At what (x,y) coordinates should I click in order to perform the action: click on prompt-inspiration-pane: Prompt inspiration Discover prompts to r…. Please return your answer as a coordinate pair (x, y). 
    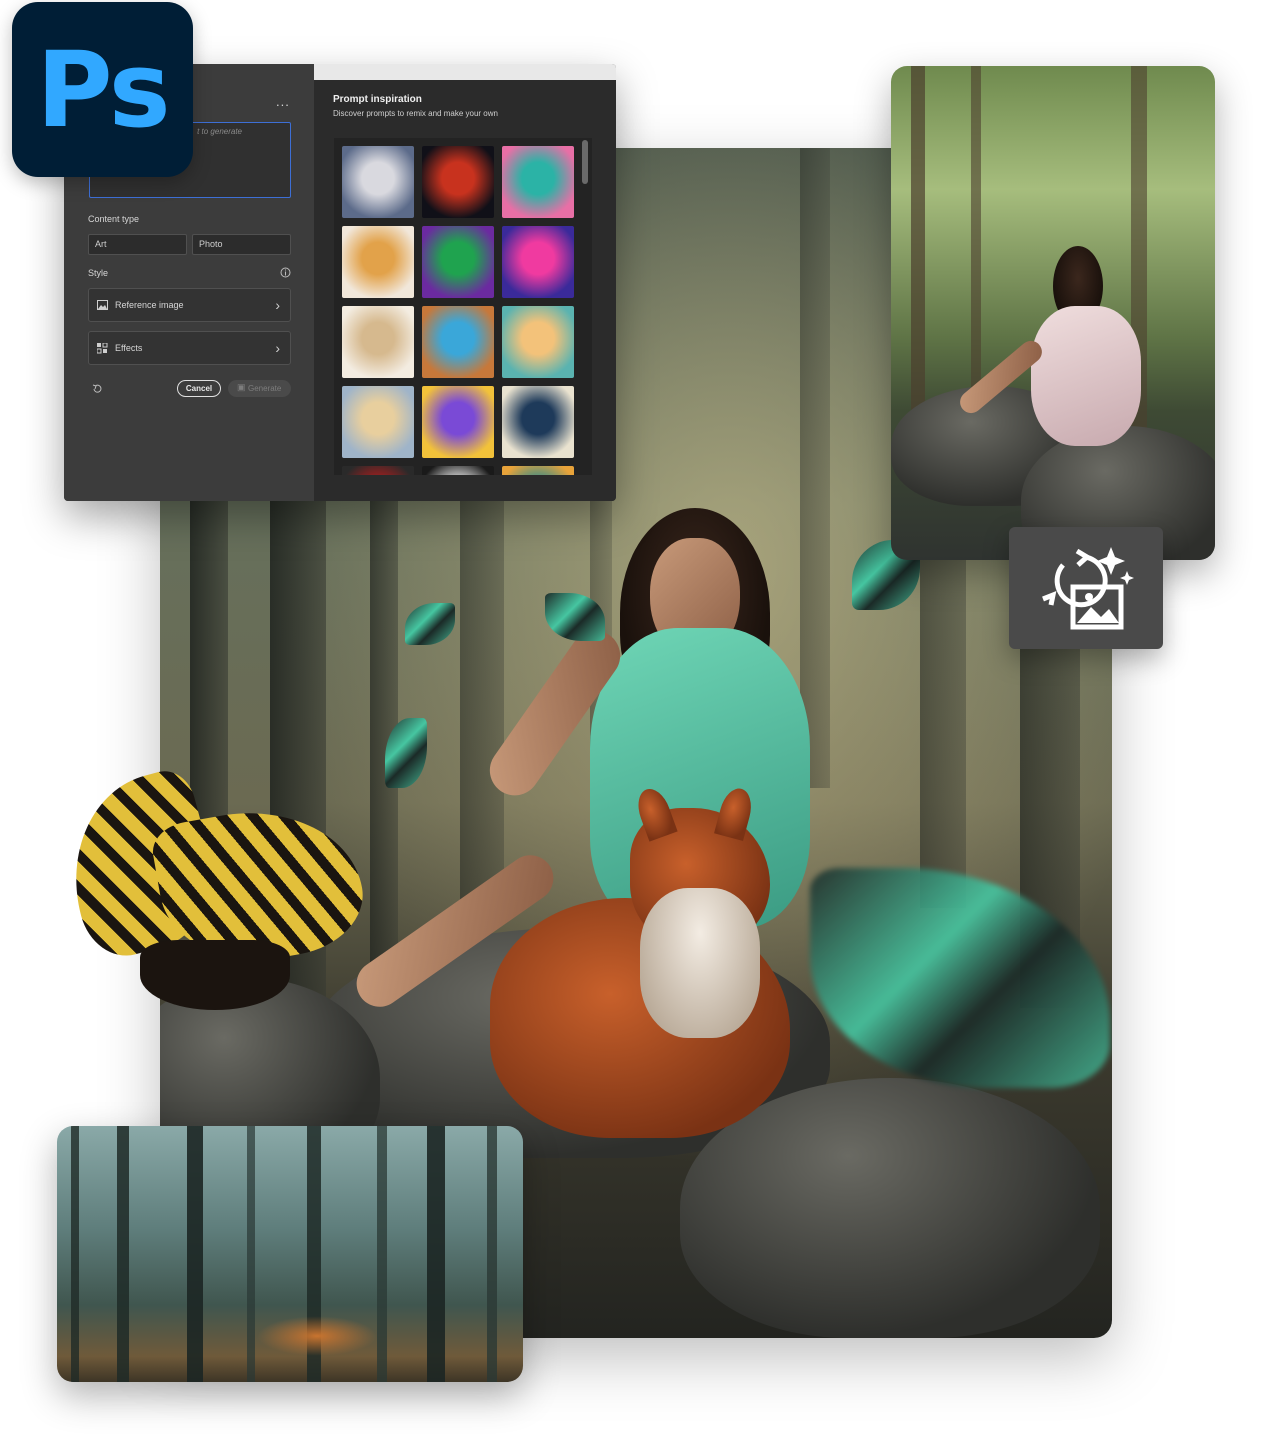
    Looking at the image, I should click on (465, 290).